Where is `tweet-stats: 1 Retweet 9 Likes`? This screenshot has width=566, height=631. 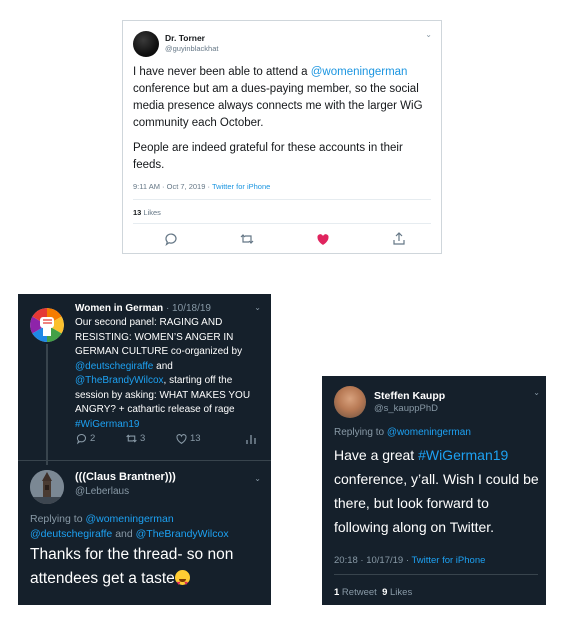
tweet-stats: 1 Retweet 9 Likes is located at coordinates (373, 592).